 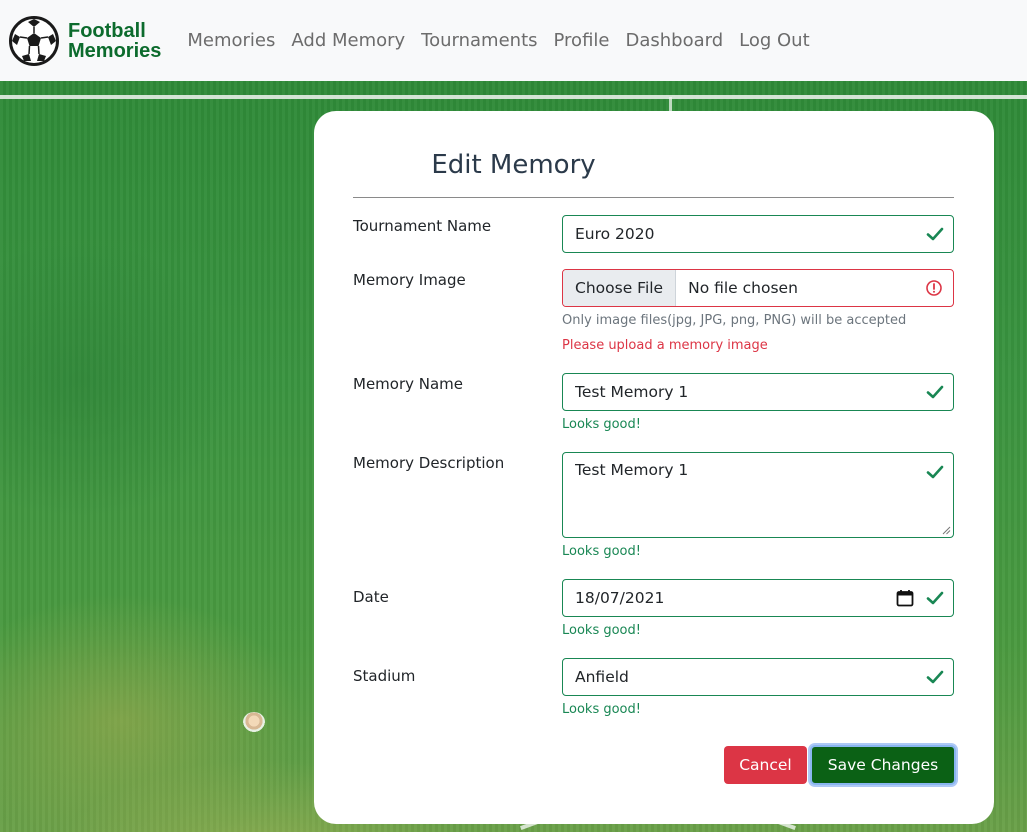 What do you see at coordinates (758, 392) in the screenshot?
I see `memory-name-input: Test Memory 1` at bounding box center [758, 392].